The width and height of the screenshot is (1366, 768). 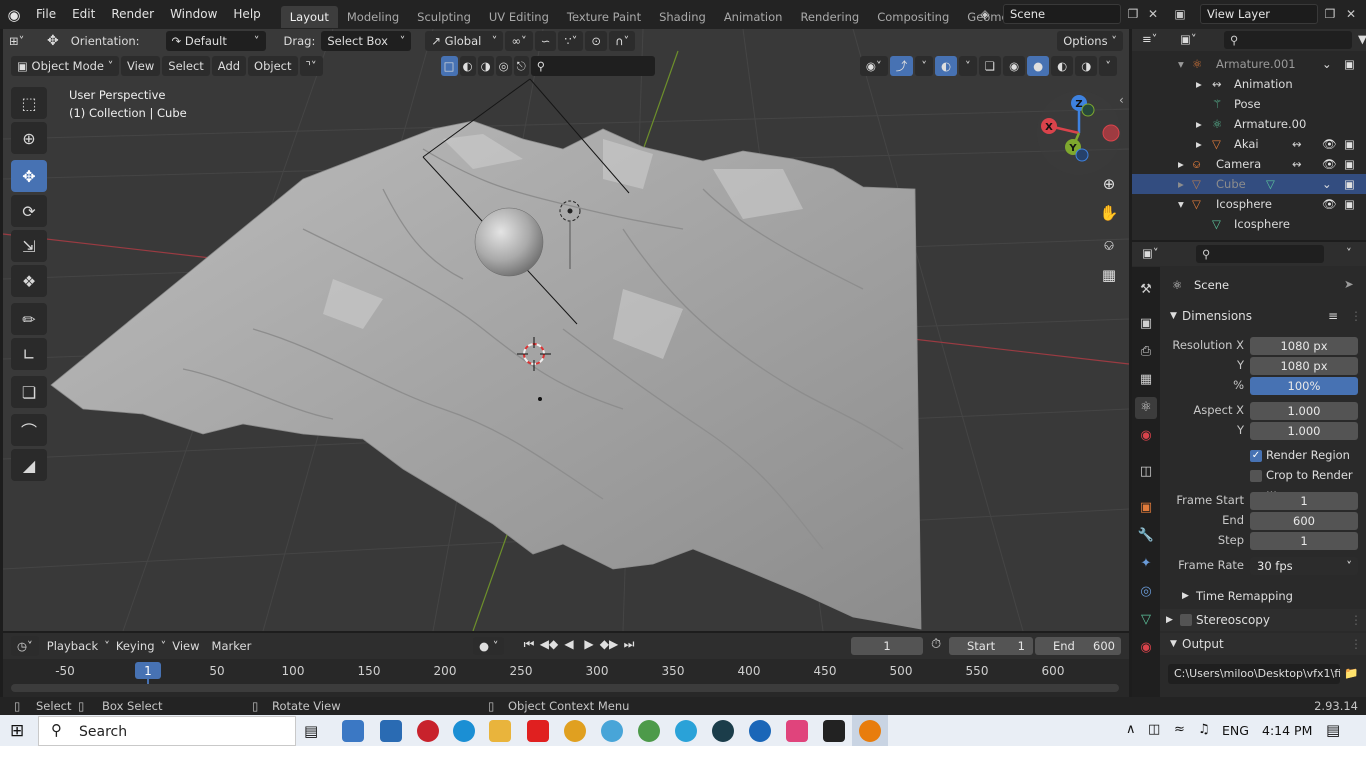 I want to click on menu-keying: Keying, so click(x=135, y=646).